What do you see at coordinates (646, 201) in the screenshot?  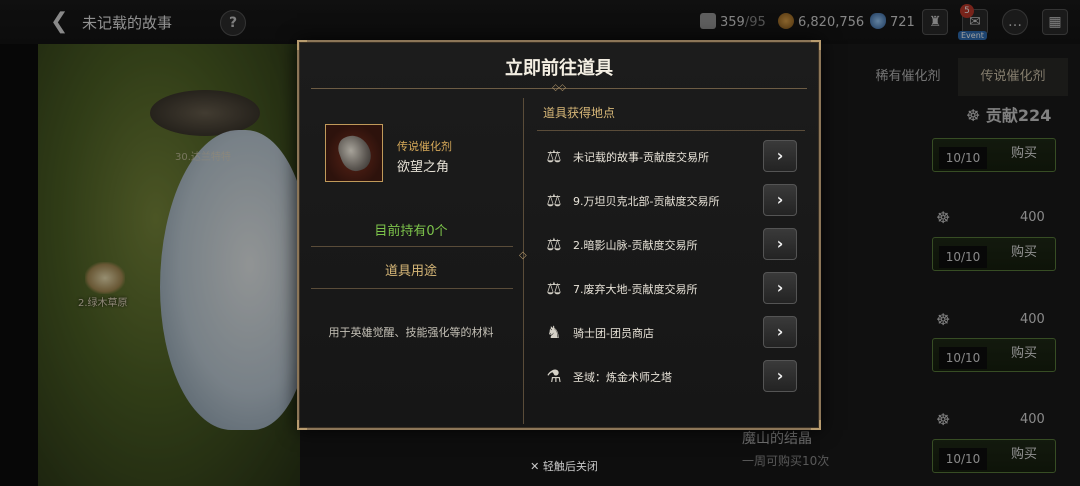 I see `source-label: 9.万坦贝克北部-贡献度交易所` at bounding box center [646, 201].